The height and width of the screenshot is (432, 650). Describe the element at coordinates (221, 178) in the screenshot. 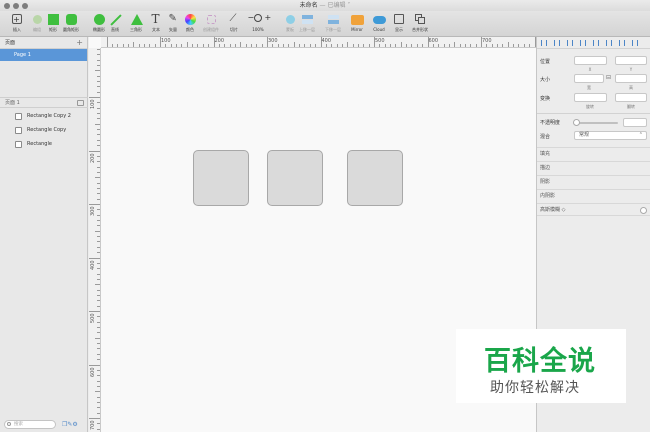

I see `rectangle-shape` at that location.